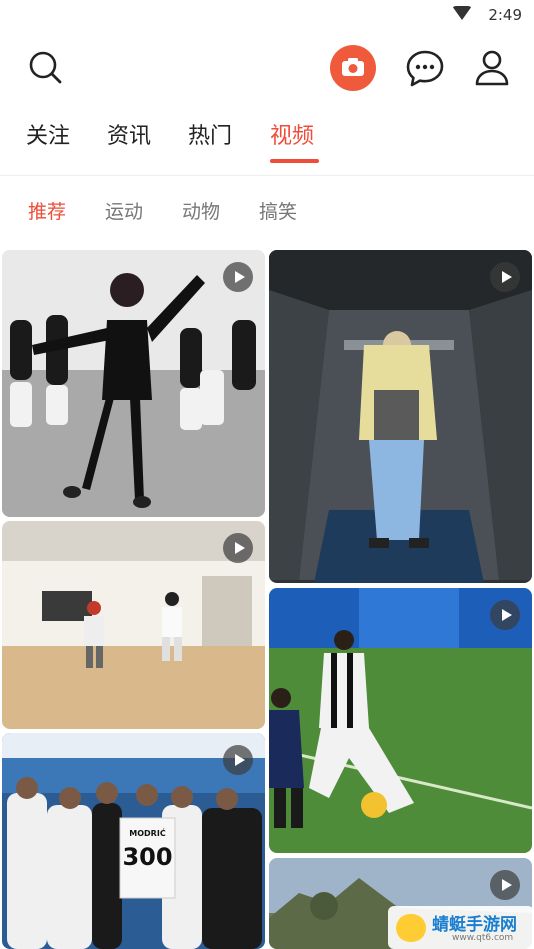 This screenshot has height=949, width=534. Describe the element at coordinates (267, 175) in the screenshot. I see `divider` at that location.